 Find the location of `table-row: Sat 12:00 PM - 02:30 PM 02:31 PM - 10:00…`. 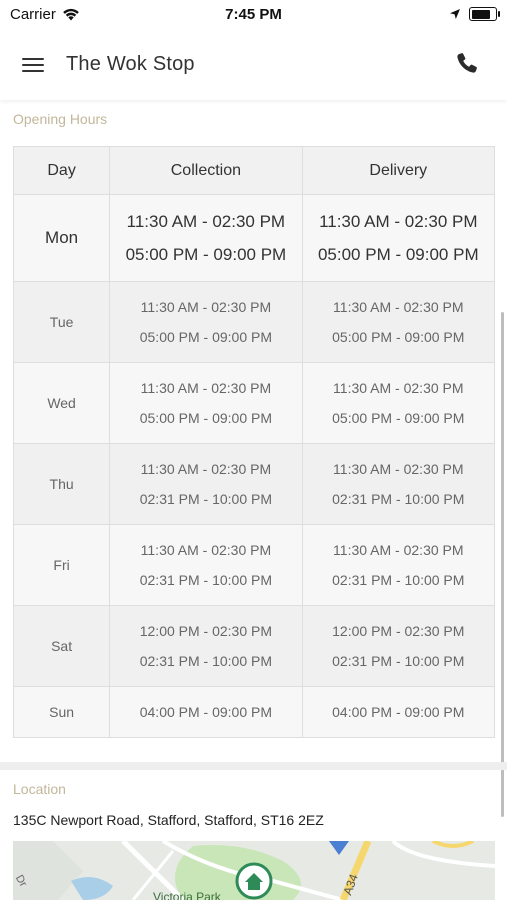

table-row: Sat 12:00 PM - 02:30 PM 02:31 PM - 10:00… is located at coordinates (254, 646).